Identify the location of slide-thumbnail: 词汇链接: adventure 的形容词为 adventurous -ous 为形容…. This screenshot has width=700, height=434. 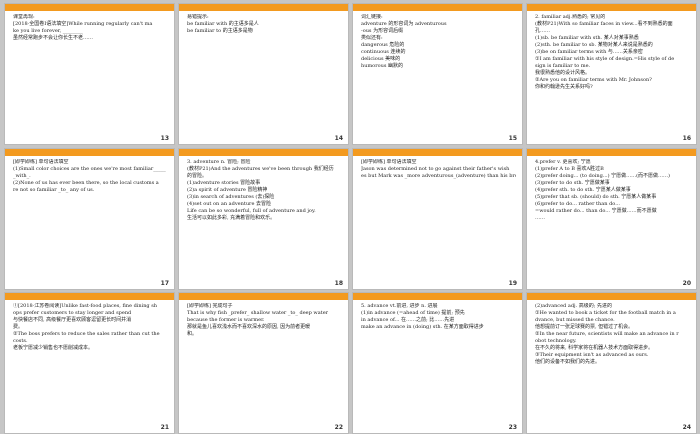
(437, 74).